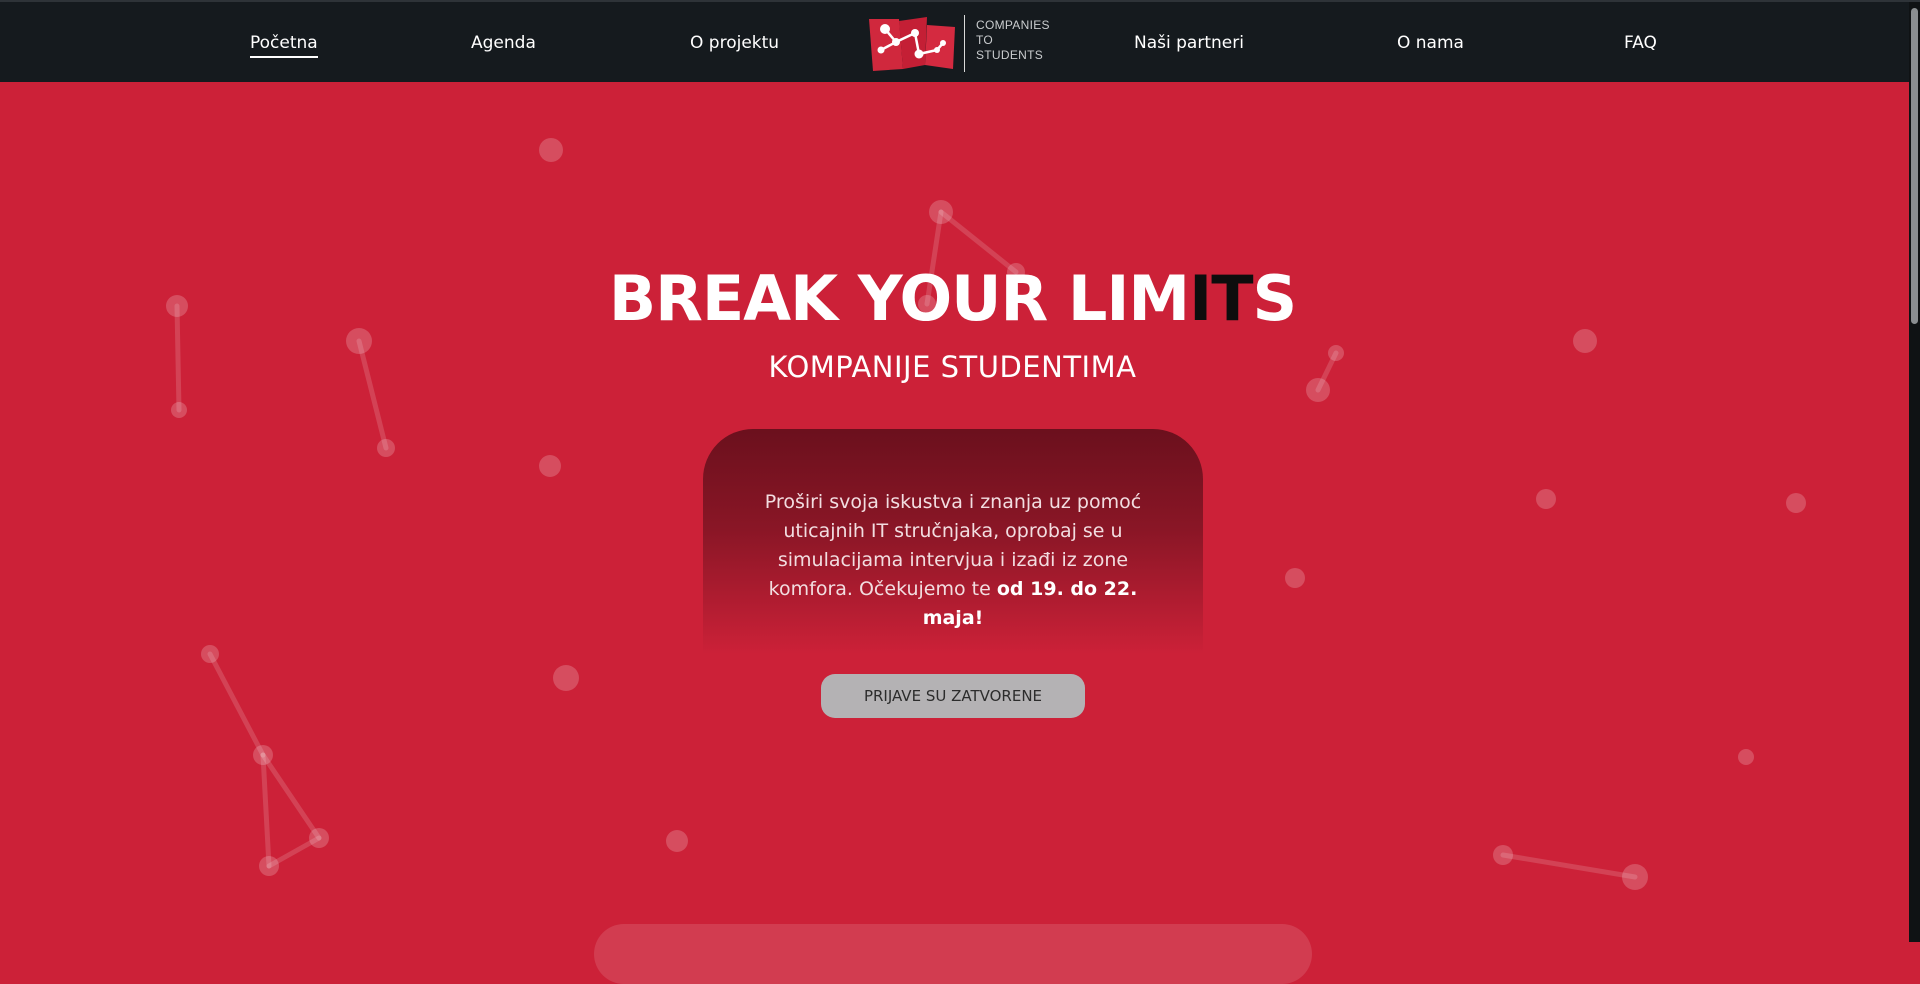 This screenshot has width=1920, height=984. I want to click on nav-link-agenda: Agenda, so click(503, 43).